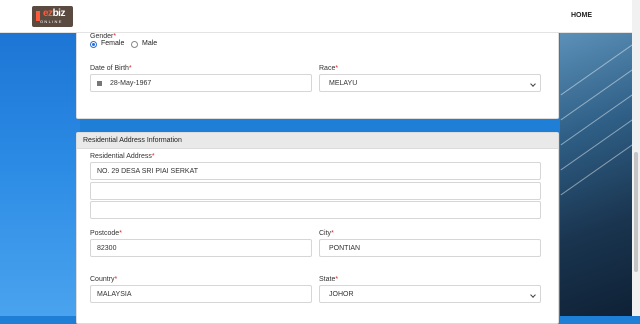  Describe the element at coordinates (329, 279) in the screenshot. I see `state-label: State*` at that location.